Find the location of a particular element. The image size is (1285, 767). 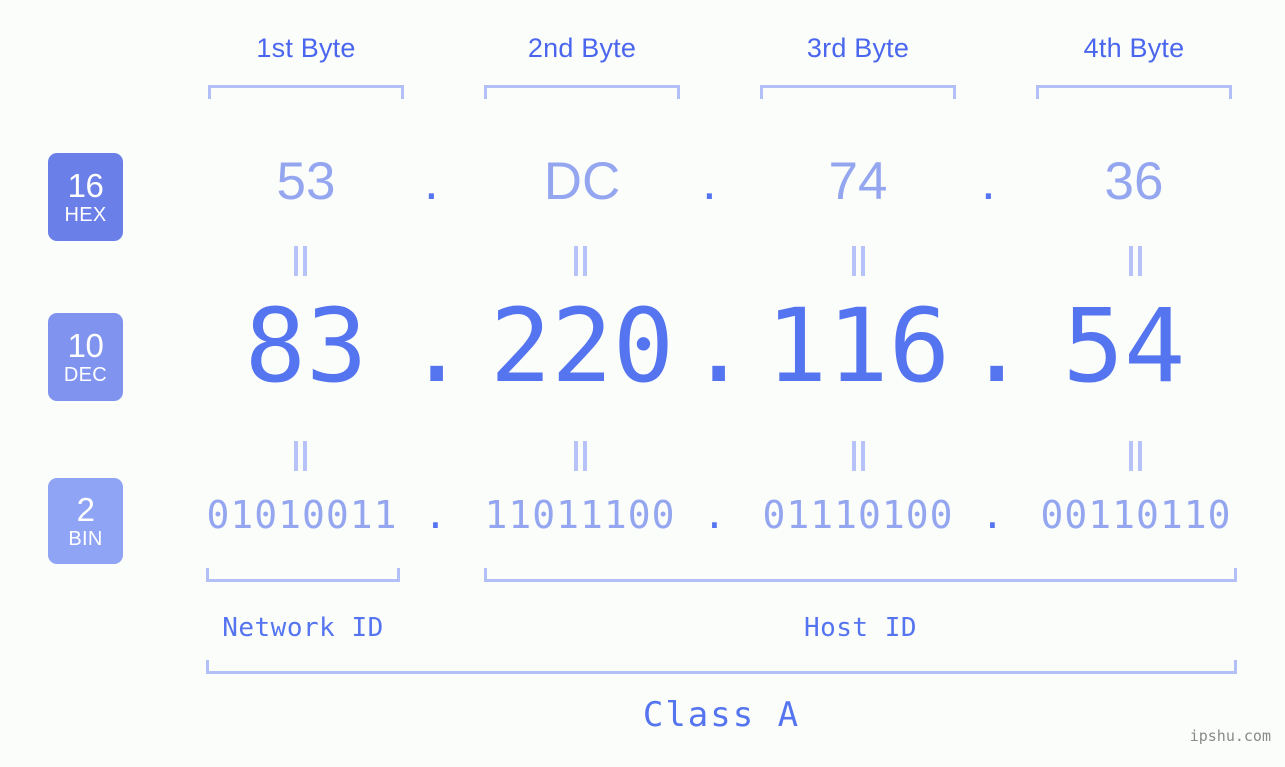

network-id-bracket is located at coordinates (303, 575).